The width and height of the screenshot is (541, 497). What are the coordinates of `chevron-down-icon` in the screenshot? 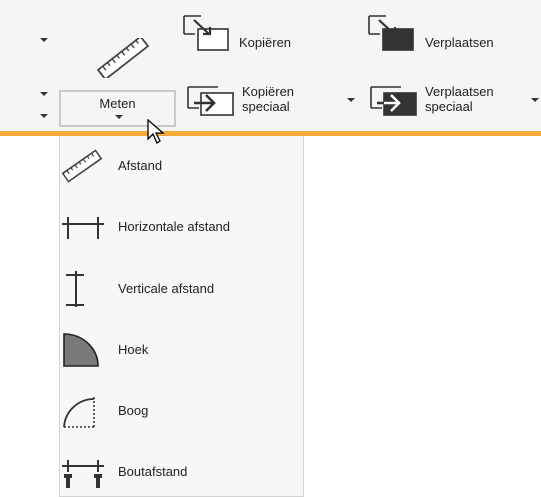 It's located at (119, 117).